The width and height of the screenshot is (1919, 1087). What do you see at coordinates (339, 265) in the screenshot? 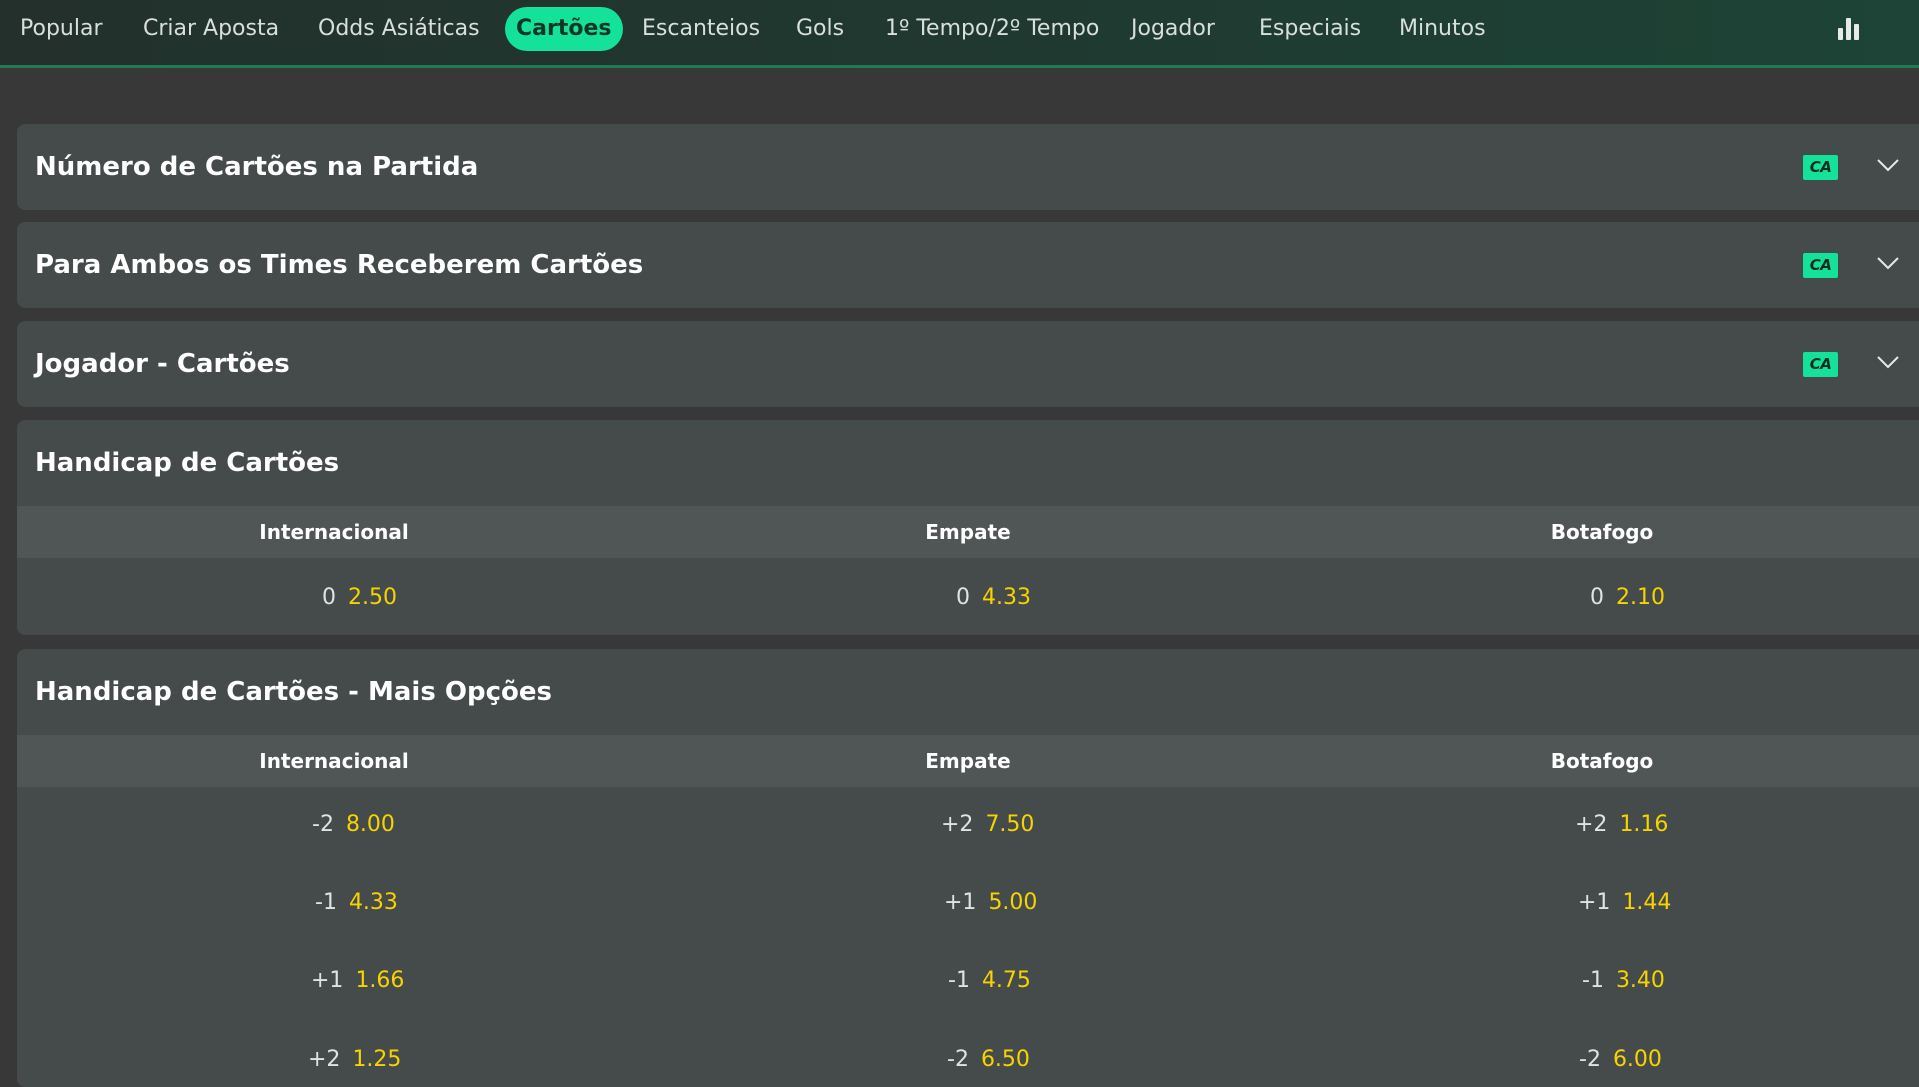
I see `market-title: Para Ambos os Times Receberem Cartões` at bounding box center [339, 265].